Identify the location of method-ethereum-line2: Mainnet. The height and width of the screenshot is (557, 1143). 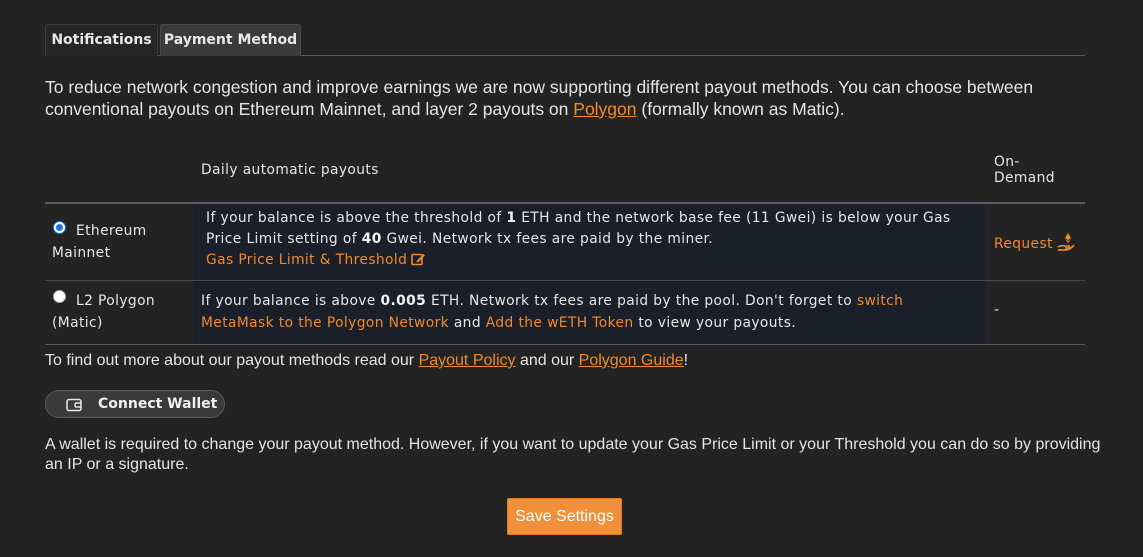
(81, 253).